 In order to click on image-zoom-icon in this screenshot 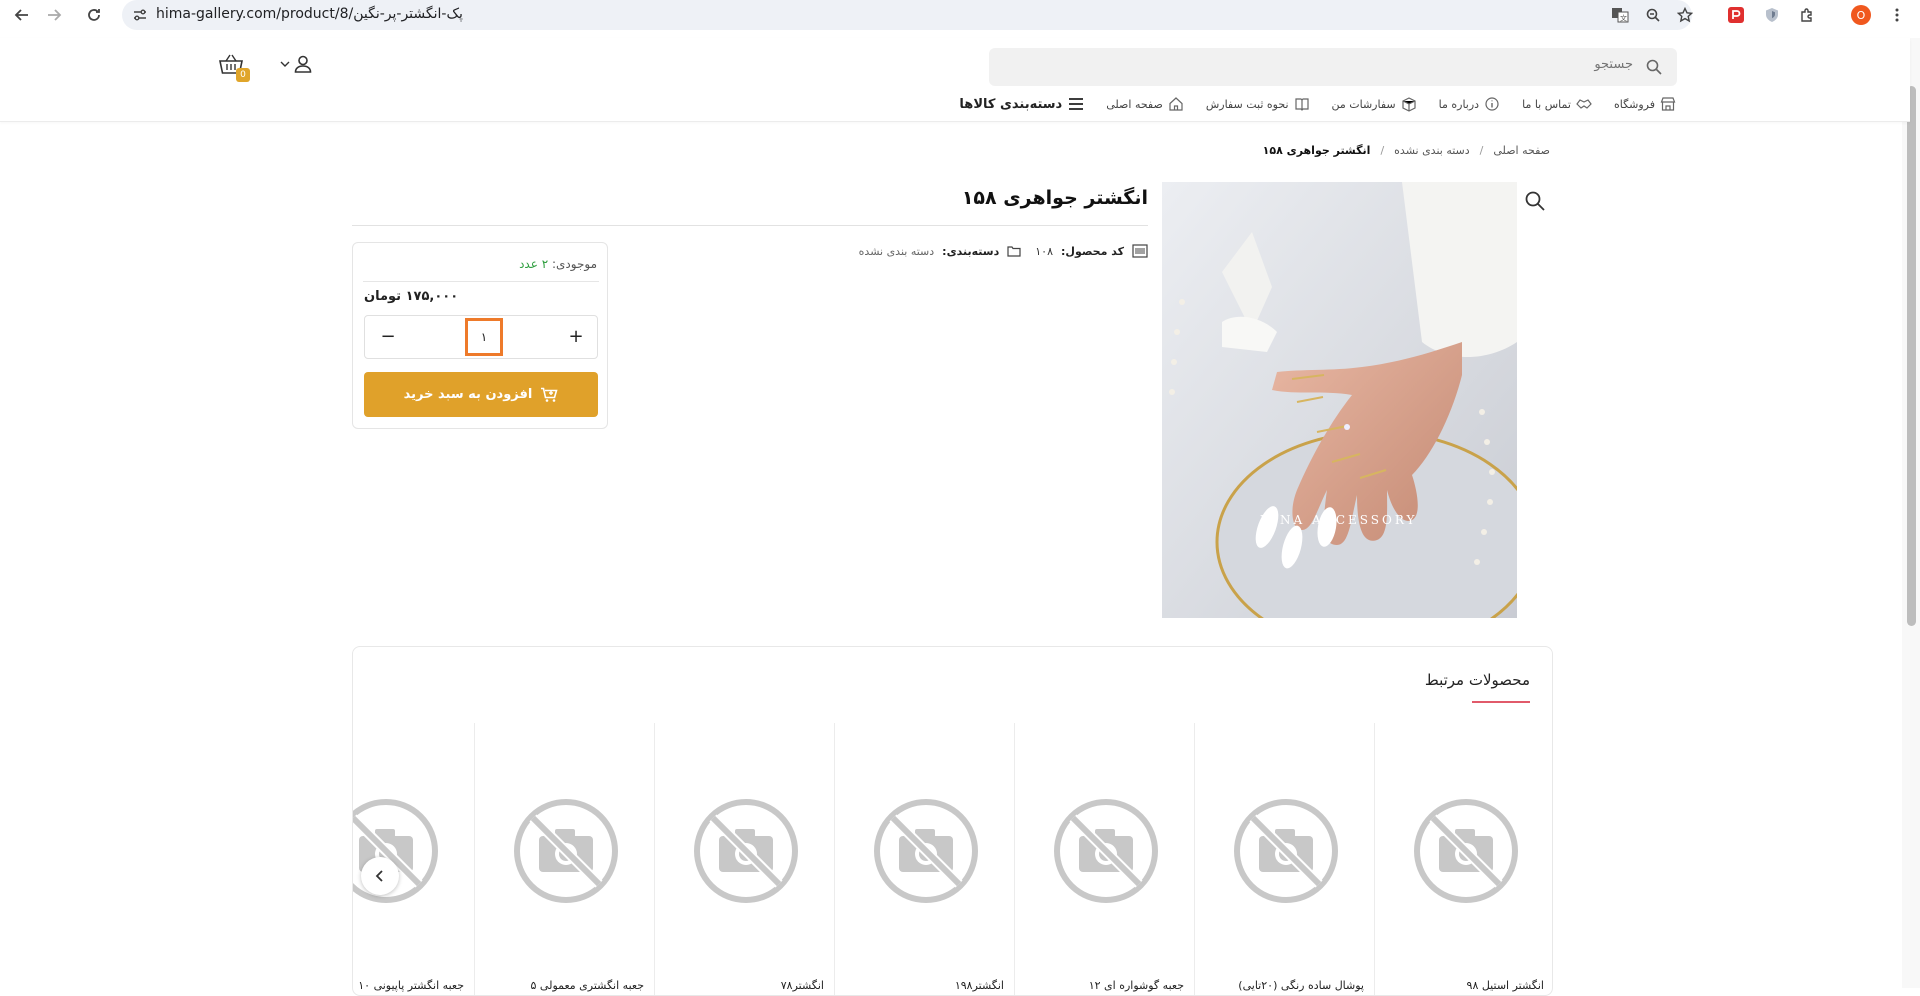, I will do `click(1535, 201)`.